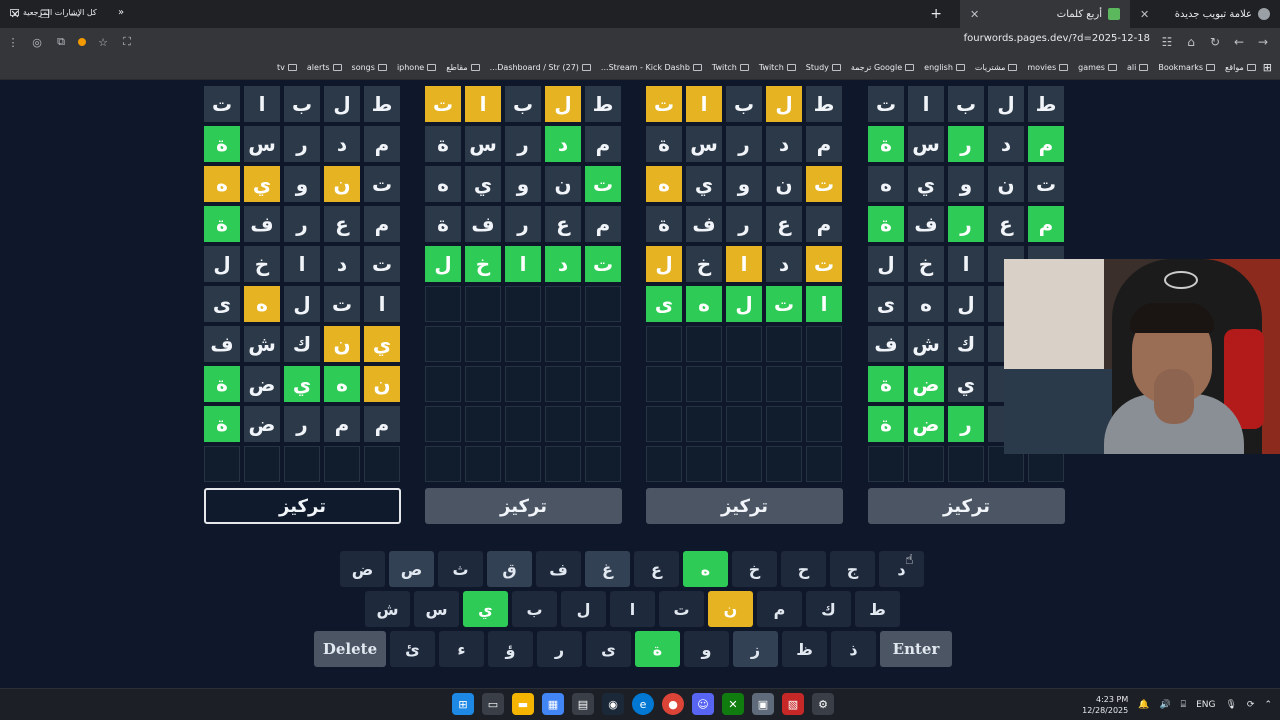 The image size is (1280, 720). I want to click on bookmark-item: iphone, so click(416, 67).